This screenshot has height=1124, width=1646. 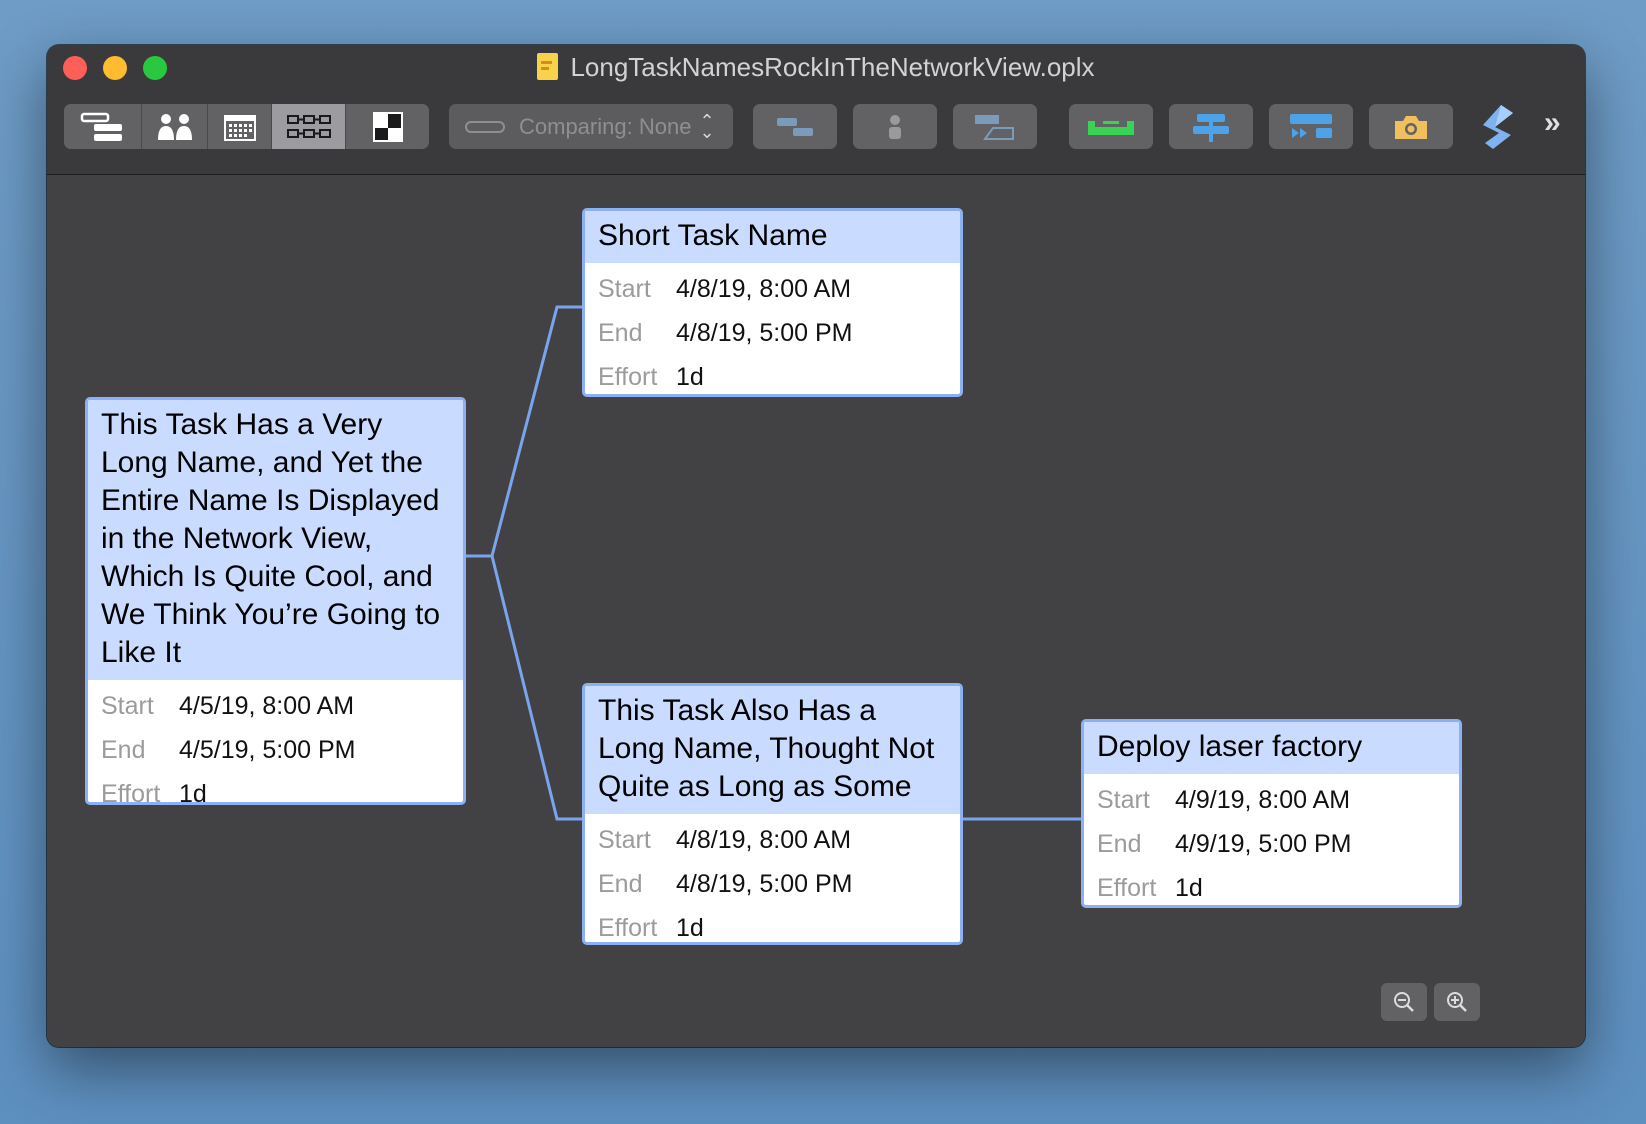 I want to click on dashboard-view-button, so click(x=387, y=126).